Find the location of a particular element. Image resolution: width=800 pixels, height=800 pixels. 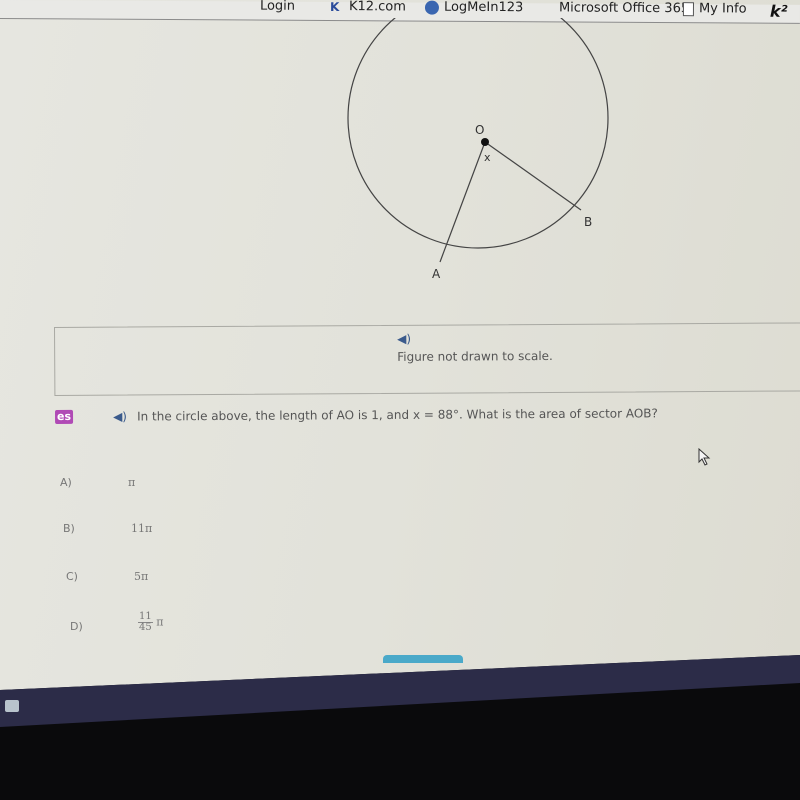

bookmark-label: Microsoft Office 365 is located at coordinates (624, 8).